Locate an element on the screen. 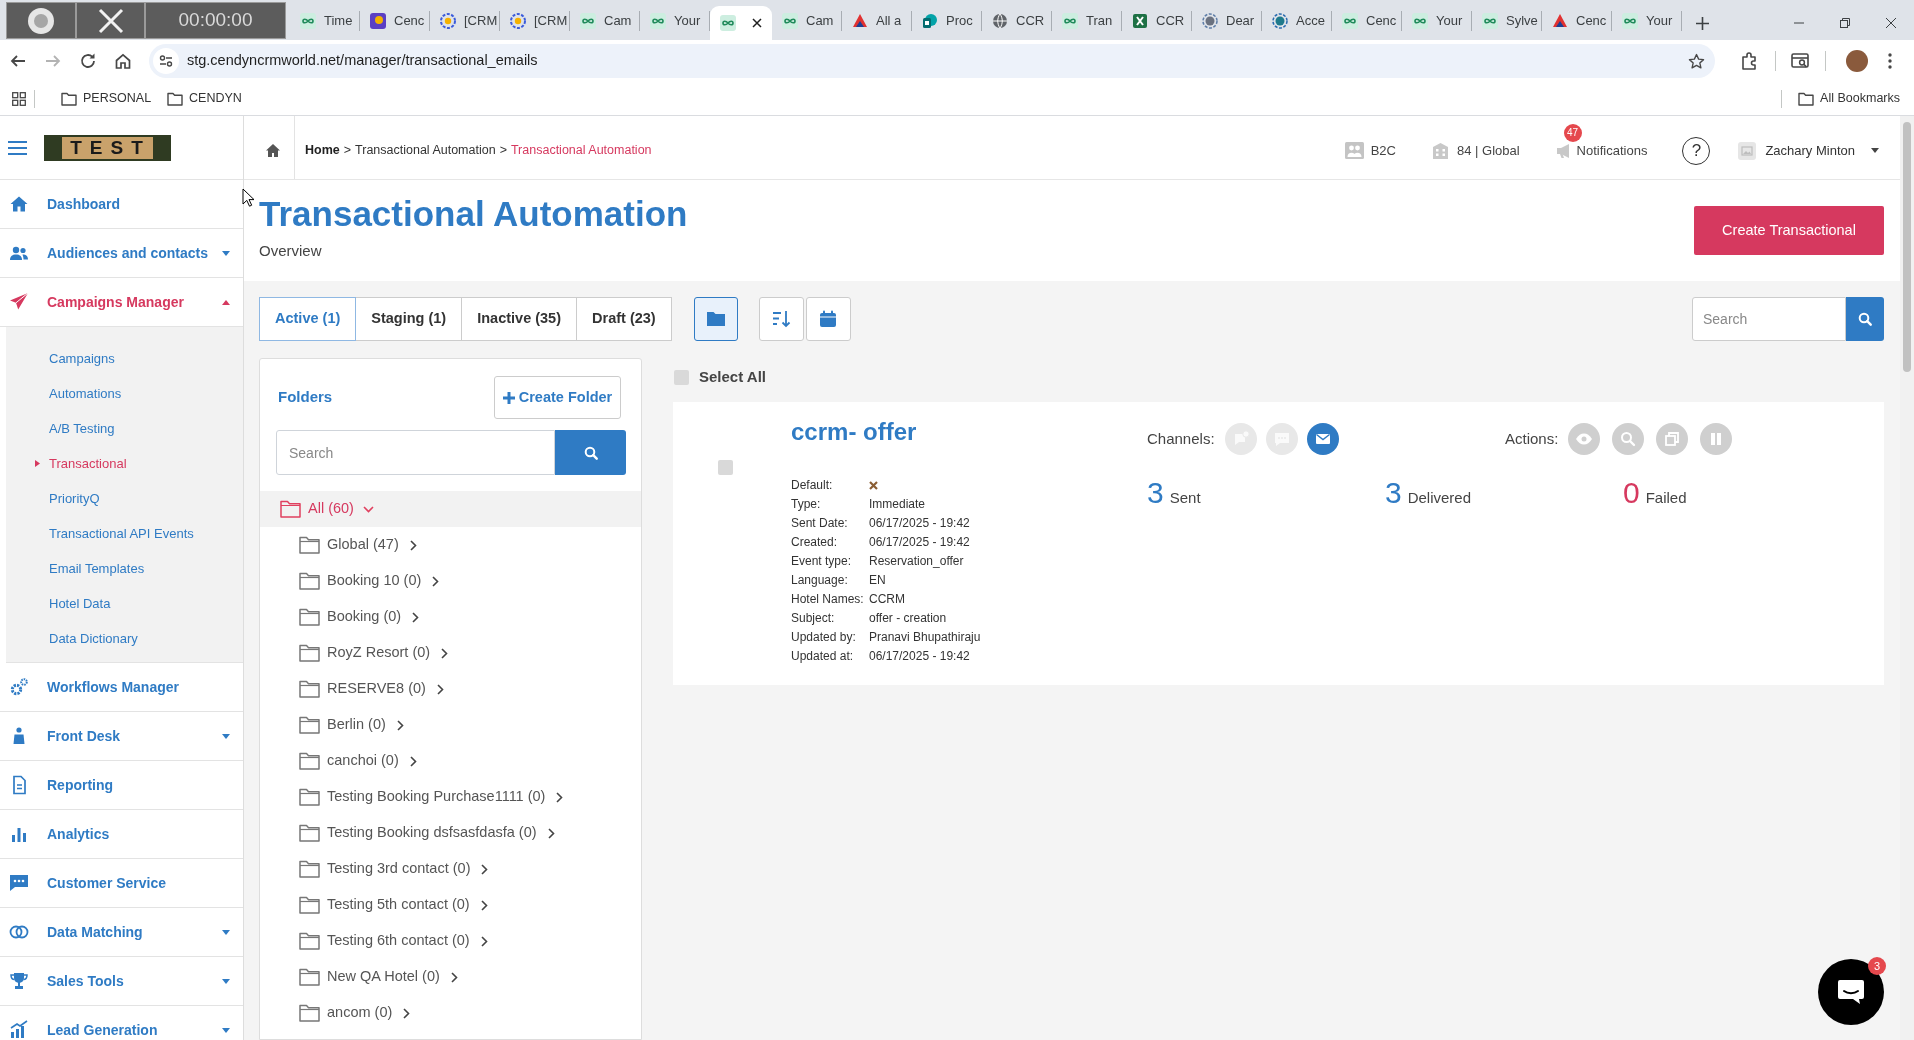  new-tab-icon is located at coordinates (1702, 23).